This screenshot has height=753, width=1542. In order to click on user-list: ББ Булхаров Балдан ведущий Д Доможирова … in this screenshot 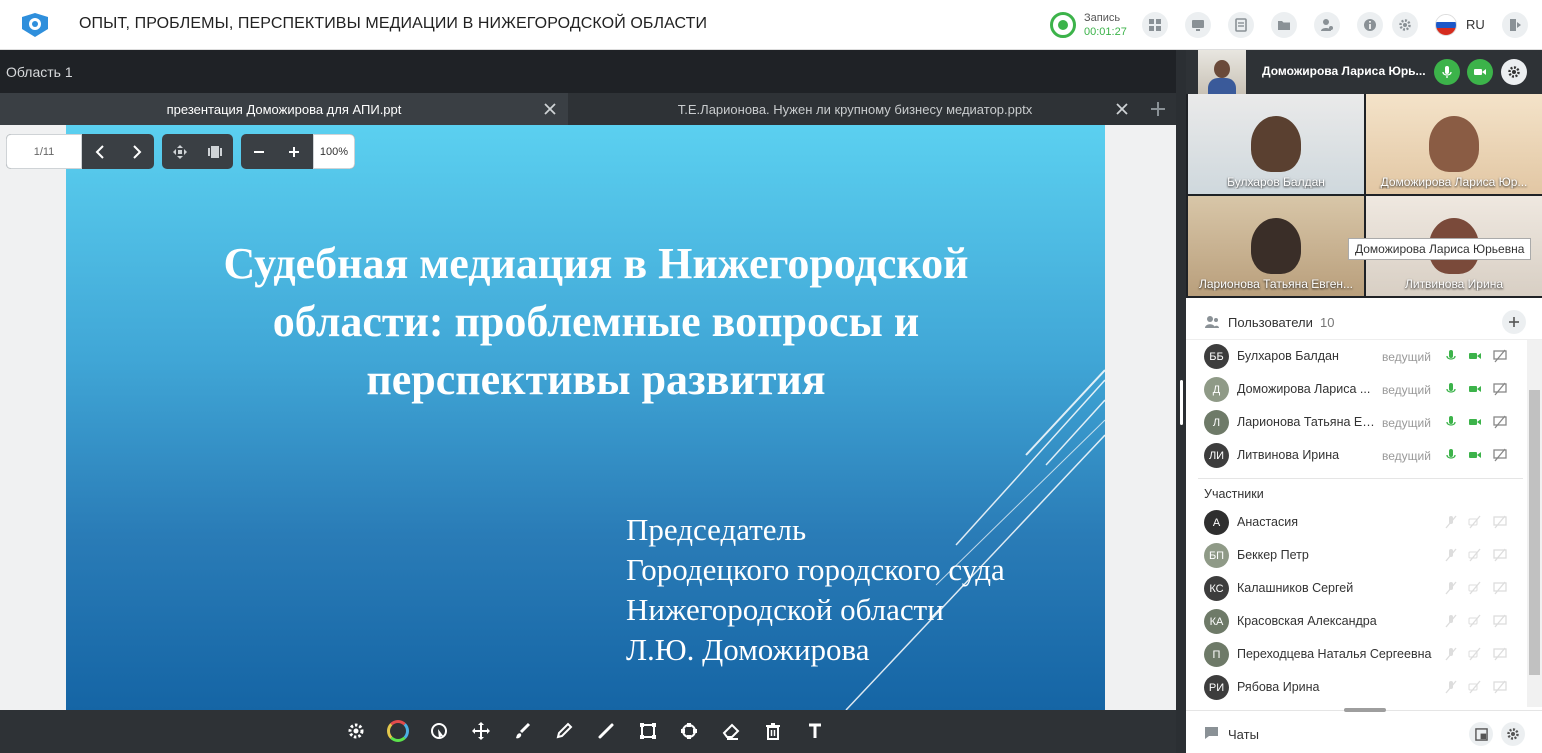, I will do `click(1356, 523)`.